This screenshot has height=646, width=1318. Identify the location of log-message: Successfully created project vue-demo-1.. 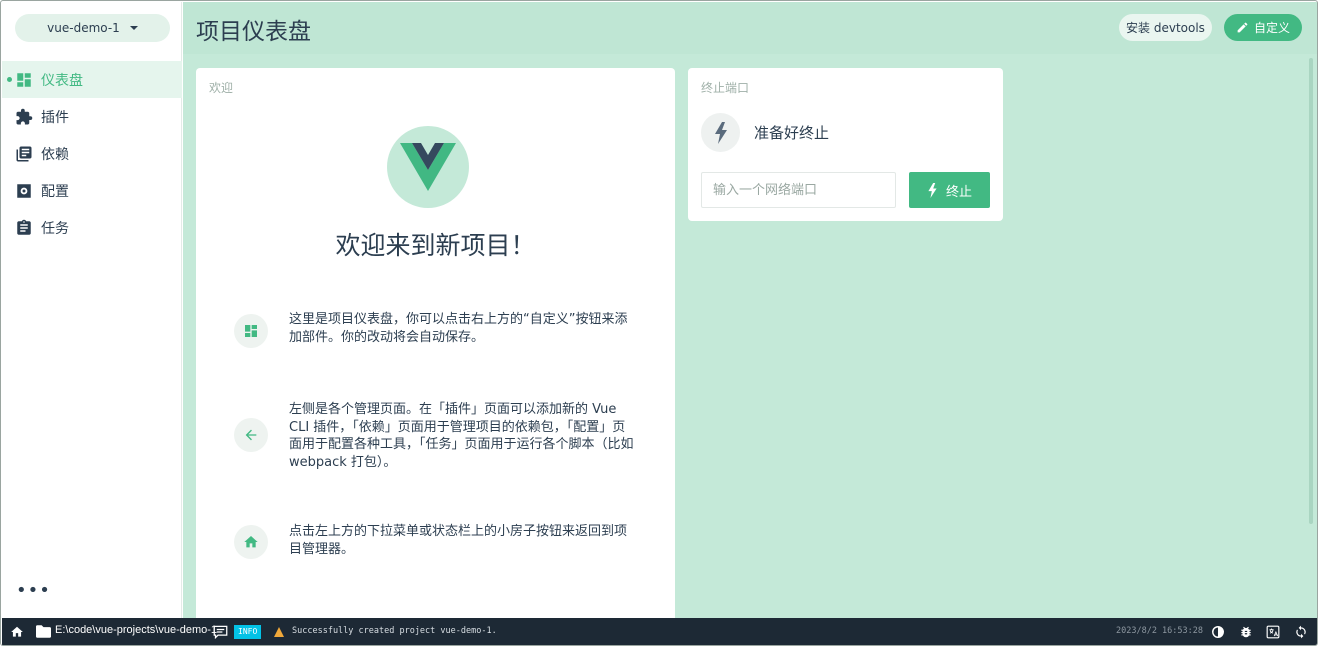
(394, 631).